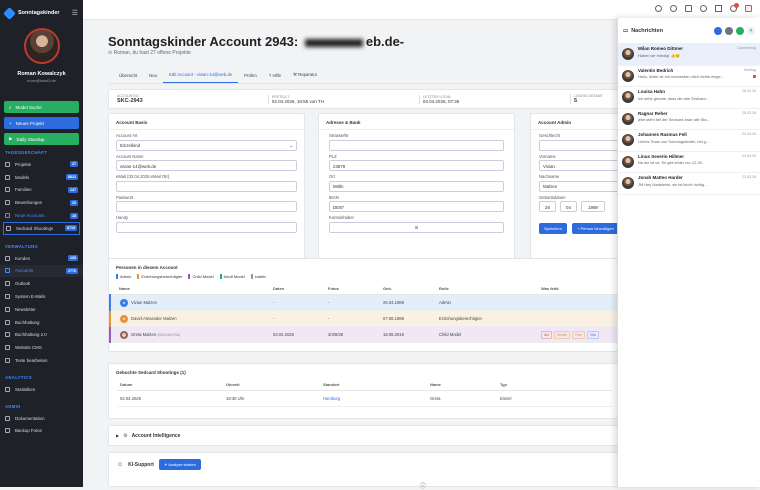  Describe the element at coordinates (718, 8) in the screenshot. I see `fullscreen-icon` at that location.